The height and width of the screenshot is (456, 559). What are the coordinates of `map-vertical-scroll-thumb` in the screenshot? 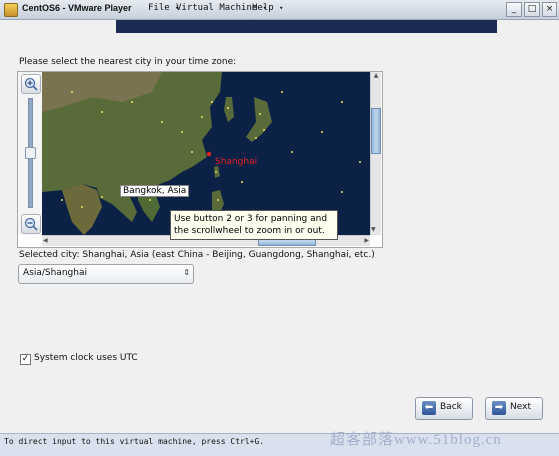 It's located at (376, 131).